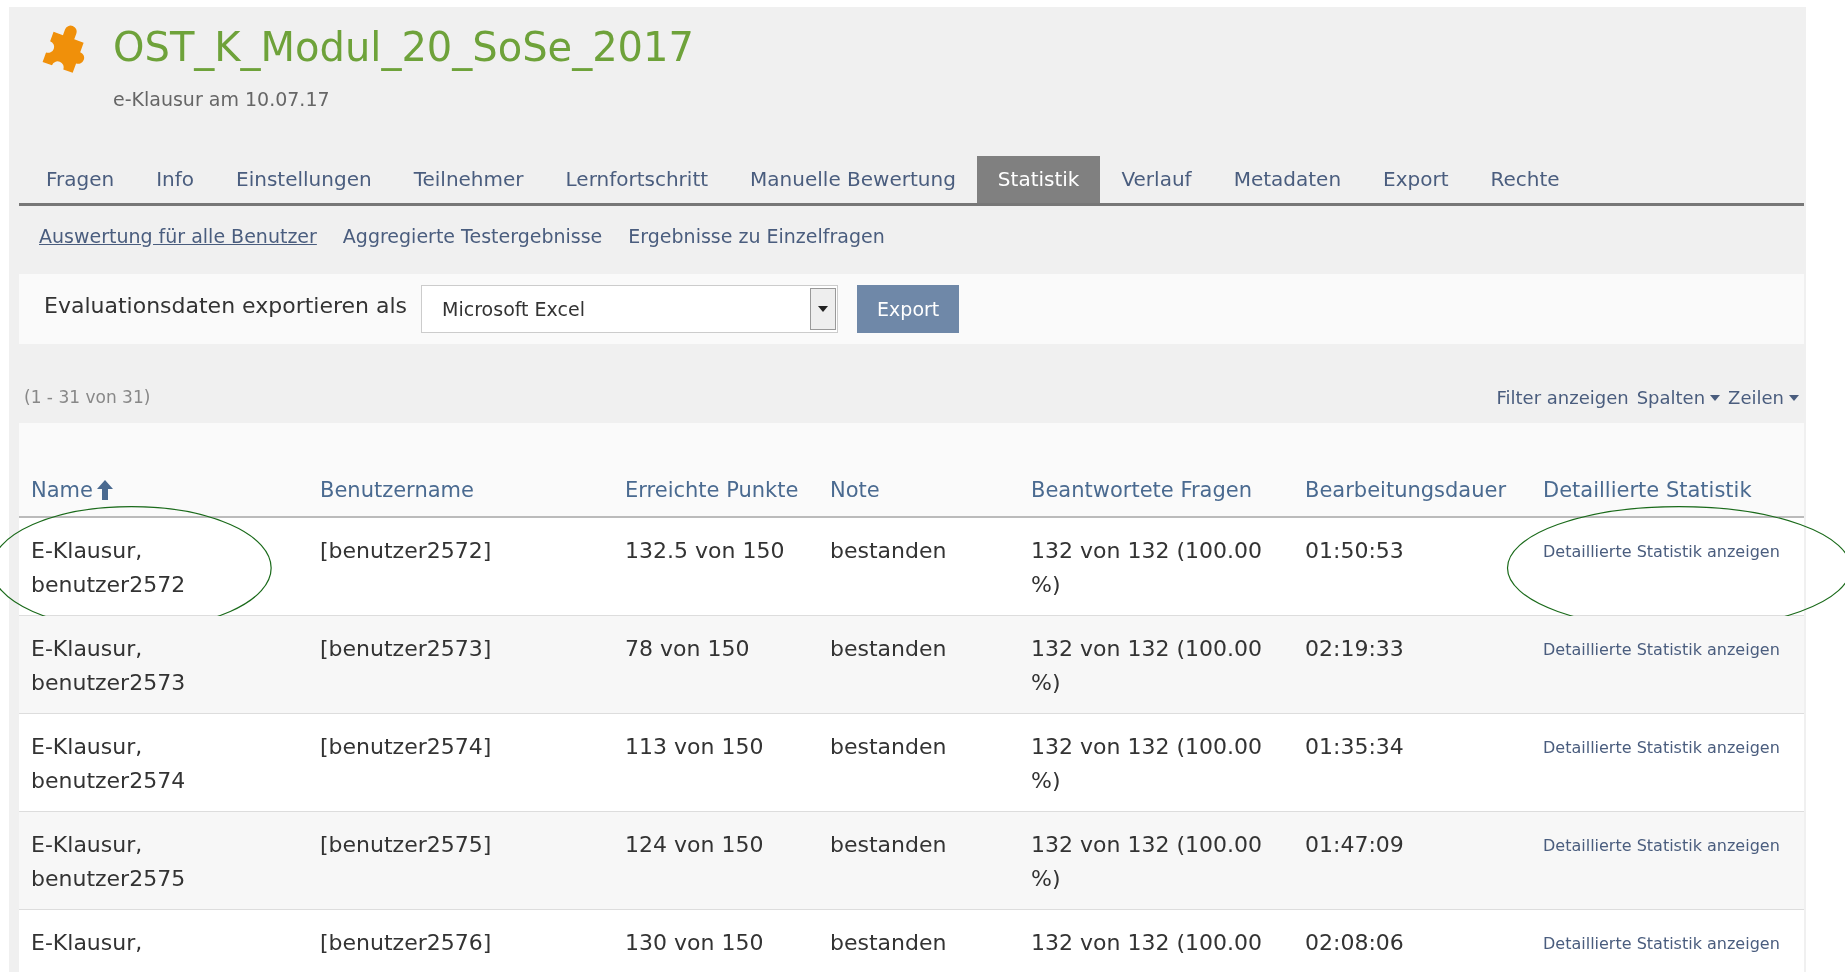  What do you see at coordinates (87, 397) in the screenshot?
I see `row-count: (1 - 31 von 31)` at bounding box center [87, 397].